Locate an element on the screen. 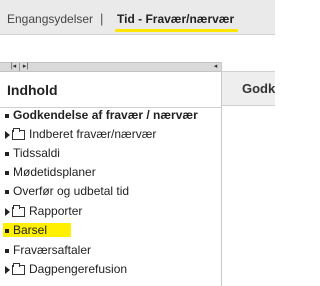 The height and width of the screenshot is (286, 320). menu-item-barsel: Barsel is located at coordinates (37, 230).